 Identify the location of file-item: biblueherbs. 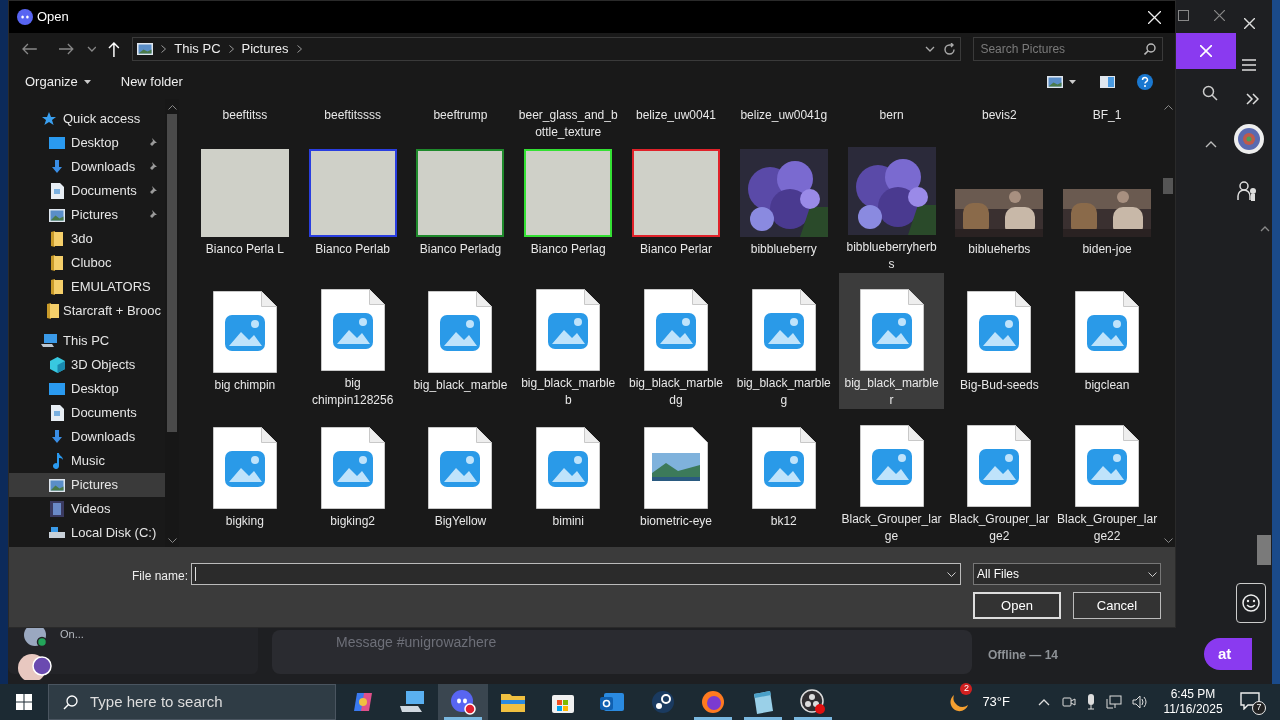
(999, 205).